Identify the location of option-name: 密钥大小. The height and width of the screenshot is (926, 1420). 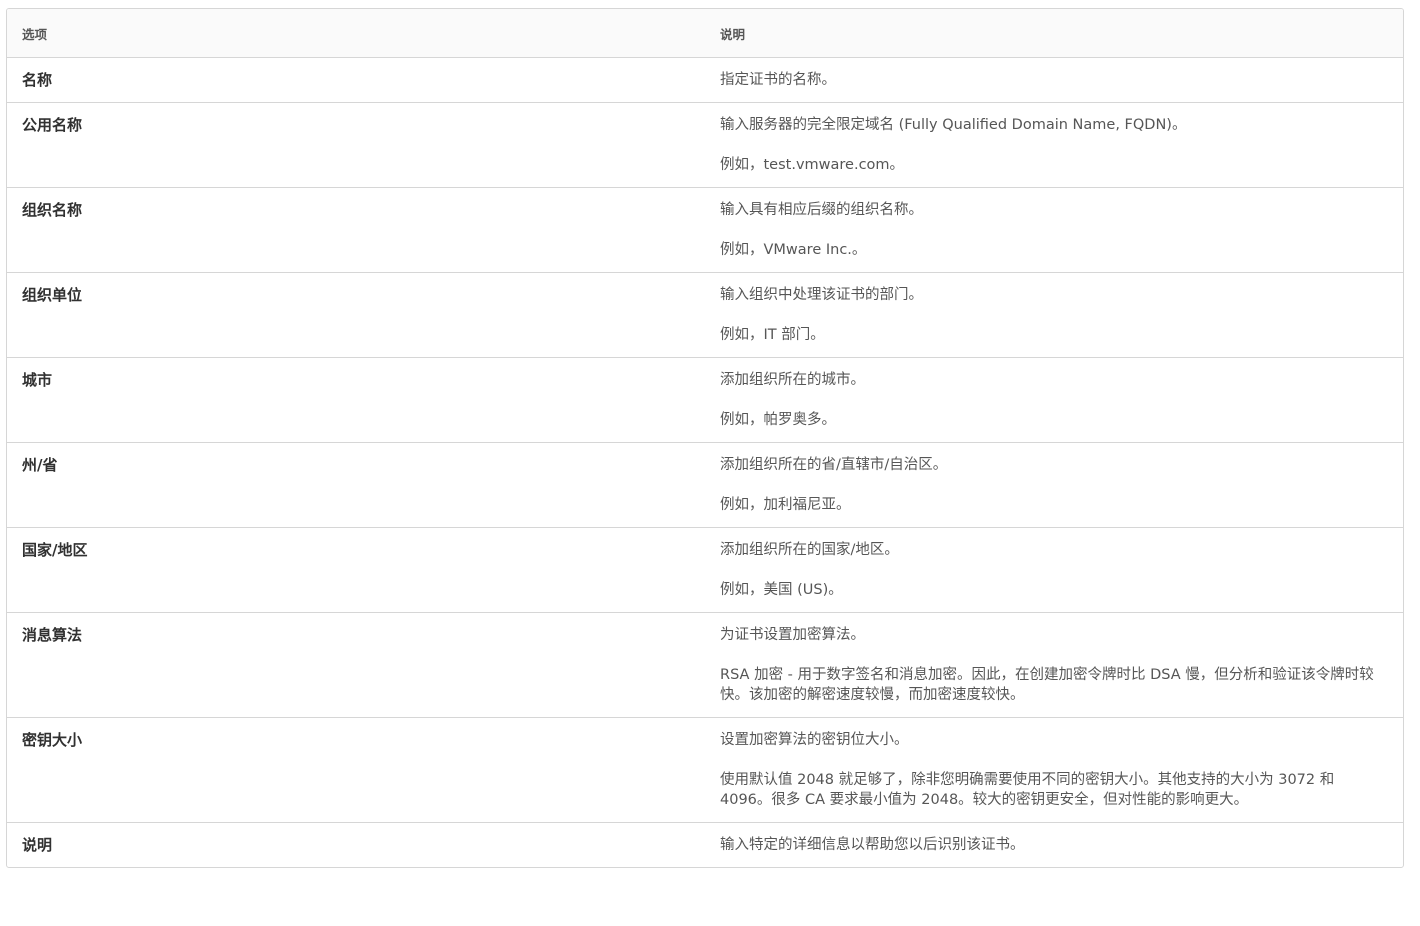
(356, 770).